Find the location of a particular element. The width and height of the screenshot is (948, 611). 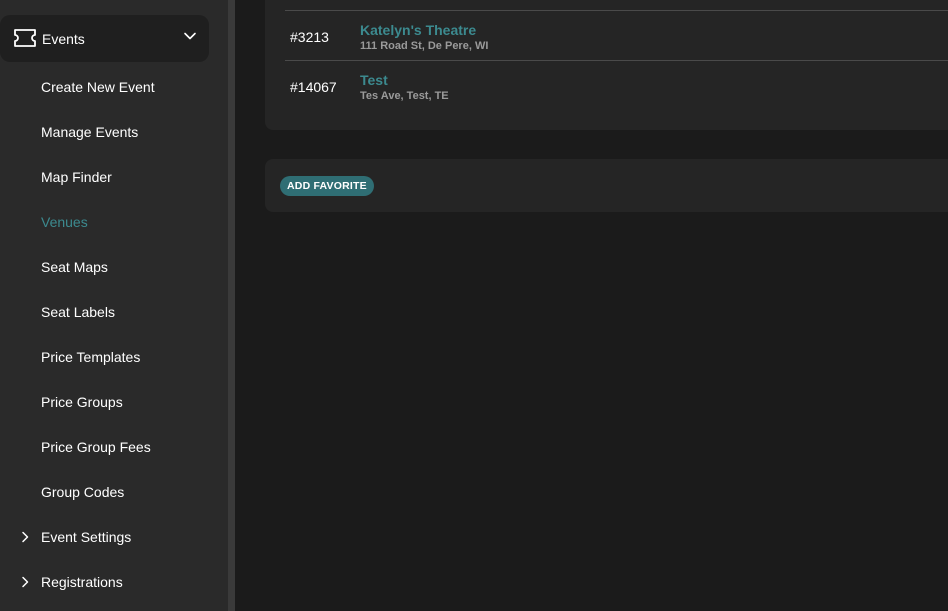

sidebar-item-price-groups: Price Groups is located at coordinates (114, 402).